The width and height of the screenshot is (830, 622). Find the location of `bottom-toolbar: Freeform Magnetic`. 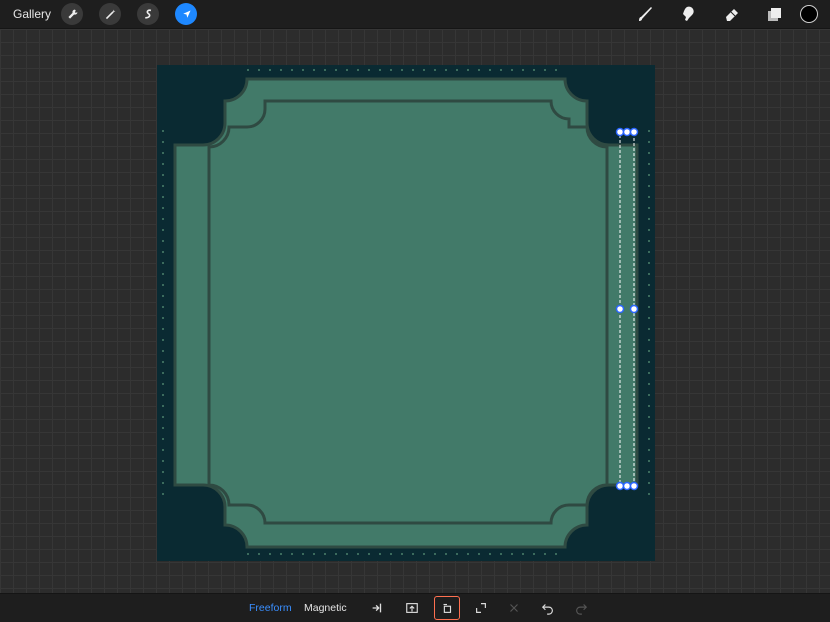

bottom-toolbar: Freeform Magnetic is located at coordinates (415, 607).